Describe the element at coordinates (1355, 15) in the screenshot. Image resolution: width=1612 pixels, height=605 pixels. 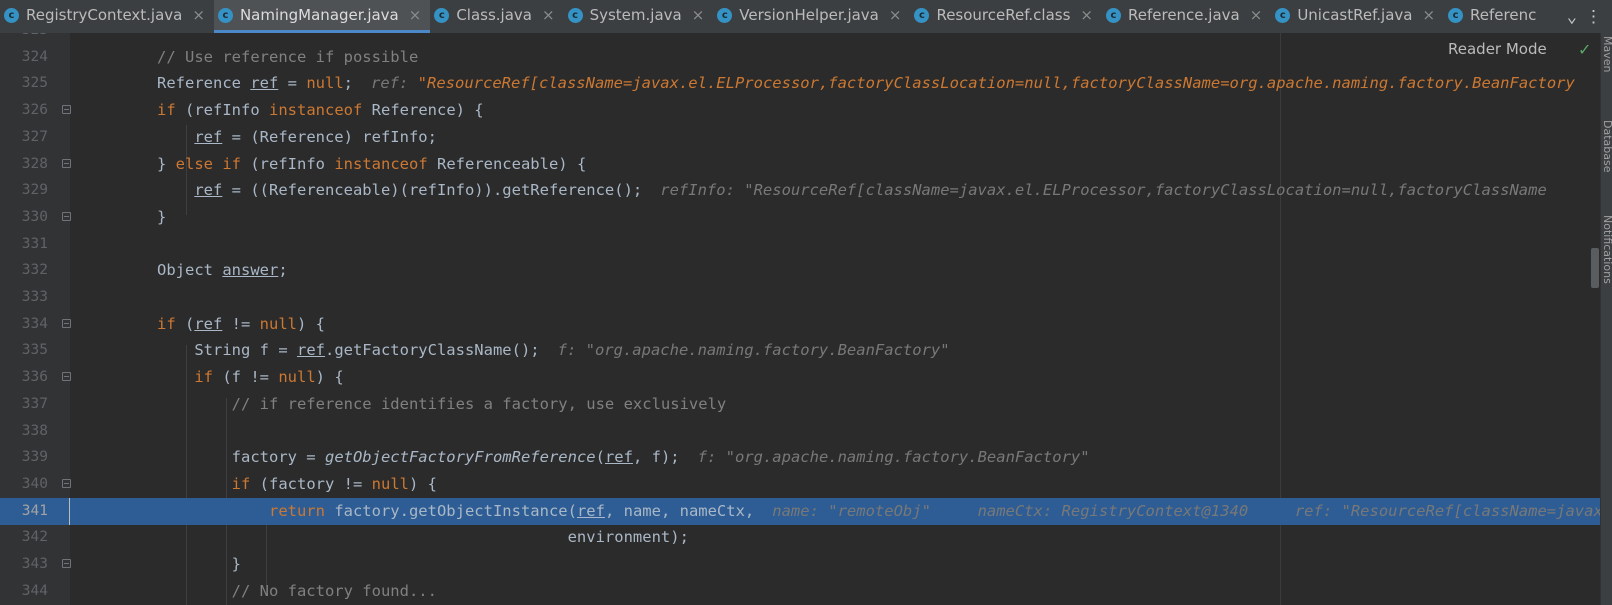
I see `tab-label: UnicastRef.java` at that location.